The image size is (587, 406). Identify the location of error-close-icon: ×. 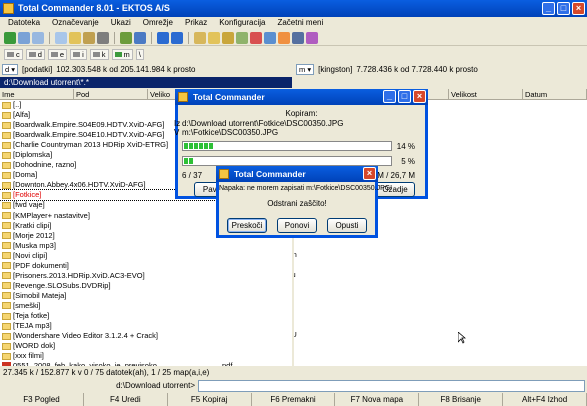
(369, 173).